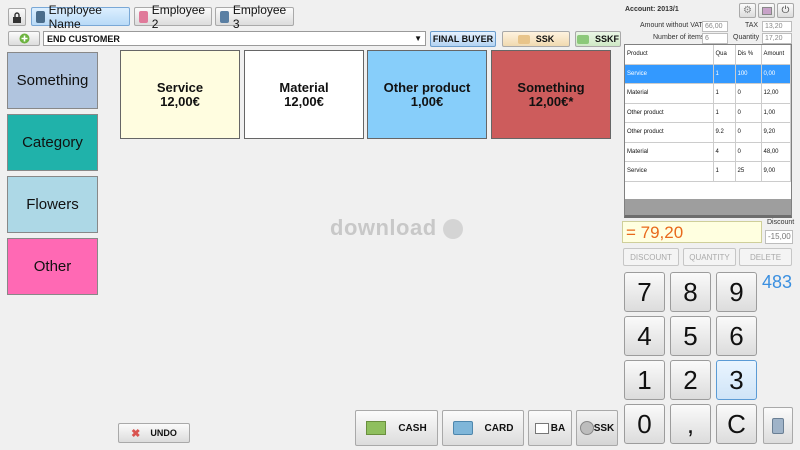  What do you see at coordinates (545, 39) in the screenshot?
I see `ssk-label: SSK` at bounding box center [545, 39].